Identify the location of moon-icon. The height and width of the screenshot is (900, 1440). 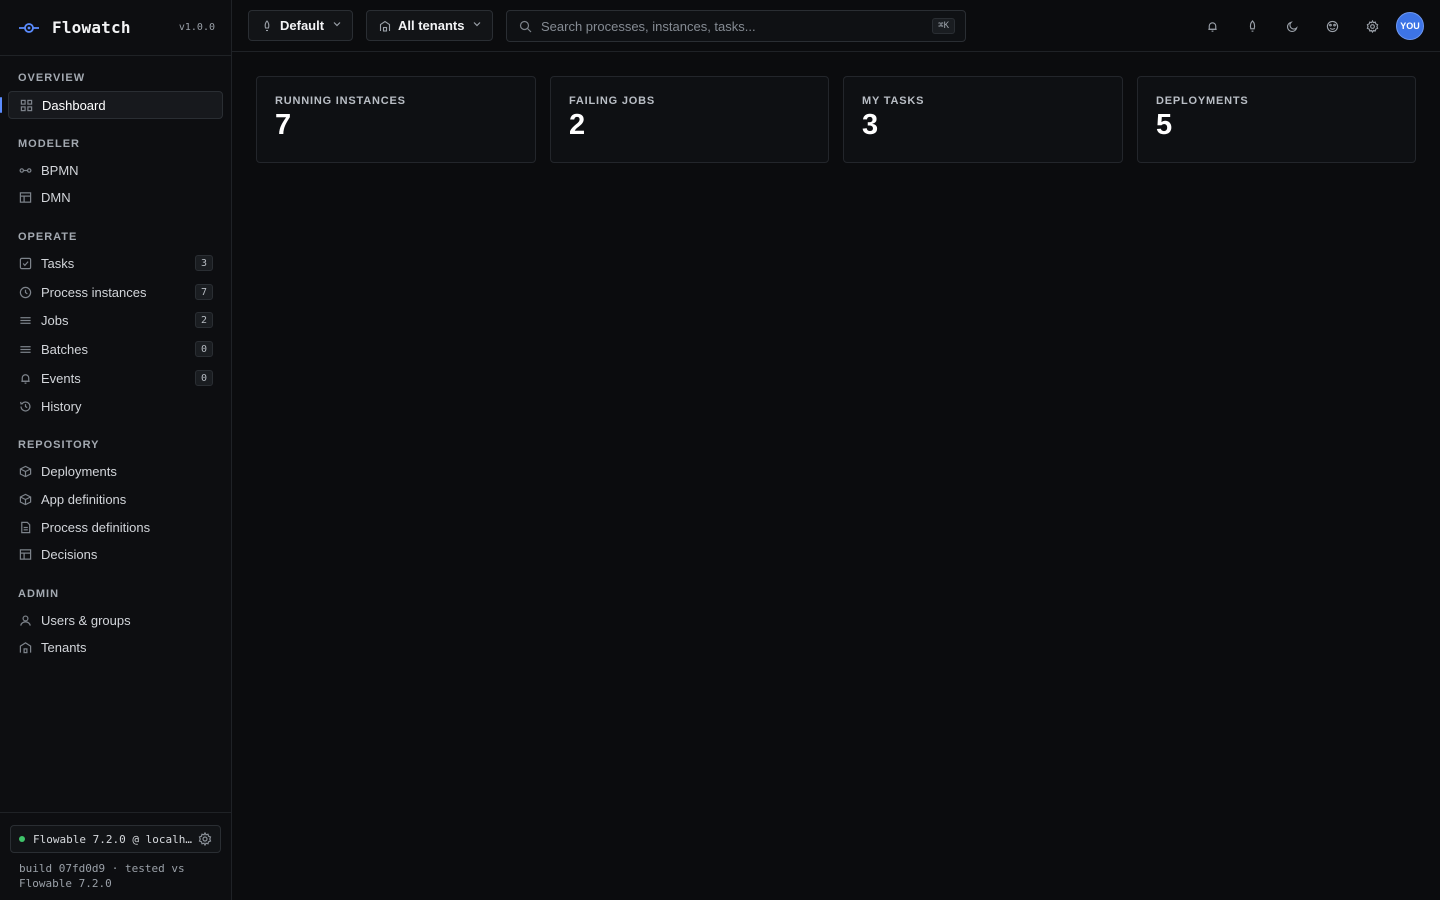
(1292, 26).